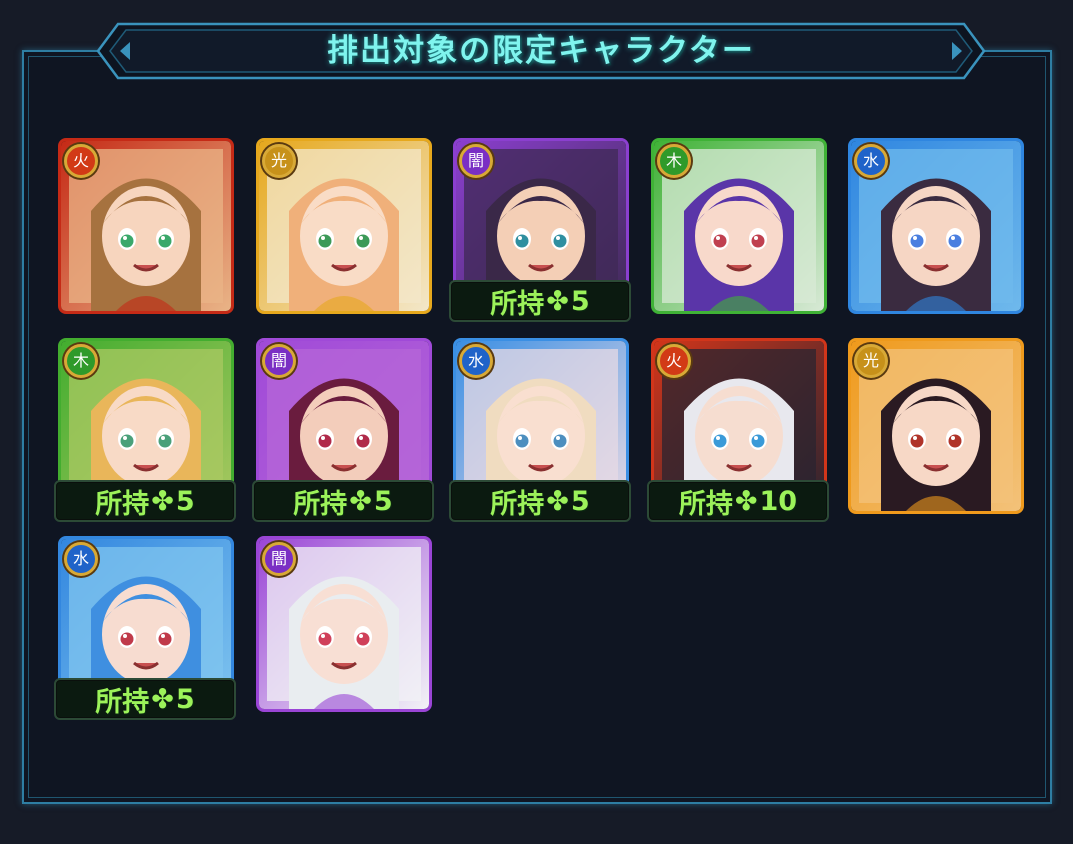  I want to click on character-card: 火所持 ✤ 10, so click(738, 430).